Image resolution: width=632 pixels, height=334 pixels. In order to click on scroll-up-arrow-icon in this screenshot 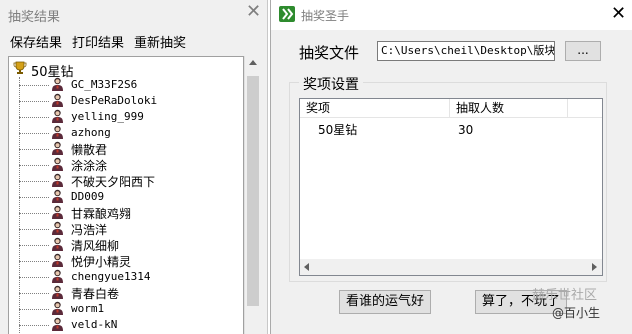, I will do `click(253, 62)`.